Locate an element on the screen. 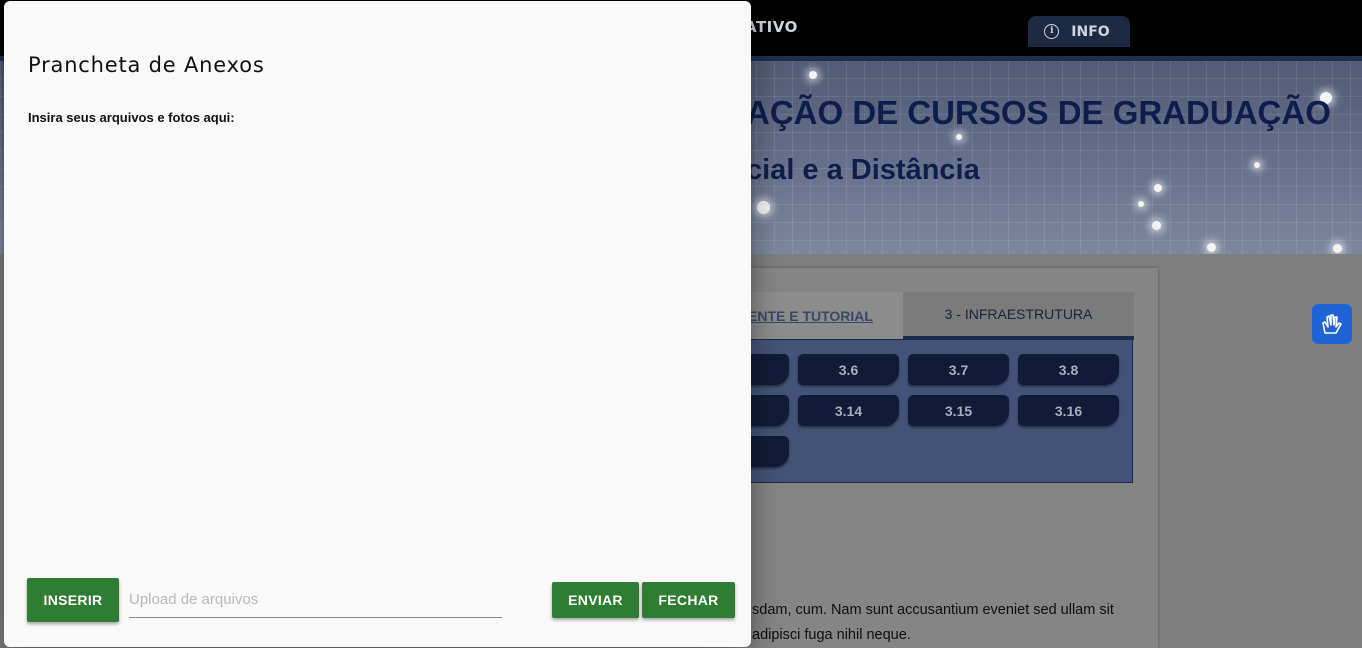  sign-language-icon is located at coordinates (1332, 324).